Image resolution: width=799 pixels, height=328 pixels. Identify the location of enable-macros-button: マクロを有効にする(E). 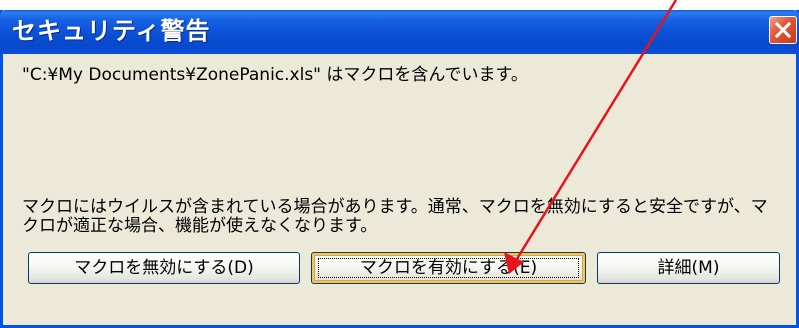
(448, 268).